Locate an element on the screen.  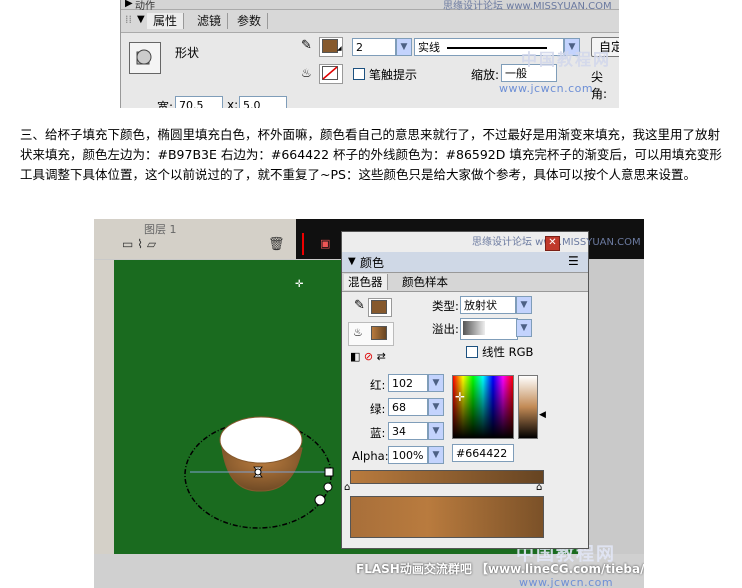
color-panel-title: 颜色 is located at coordinates (372, 263).